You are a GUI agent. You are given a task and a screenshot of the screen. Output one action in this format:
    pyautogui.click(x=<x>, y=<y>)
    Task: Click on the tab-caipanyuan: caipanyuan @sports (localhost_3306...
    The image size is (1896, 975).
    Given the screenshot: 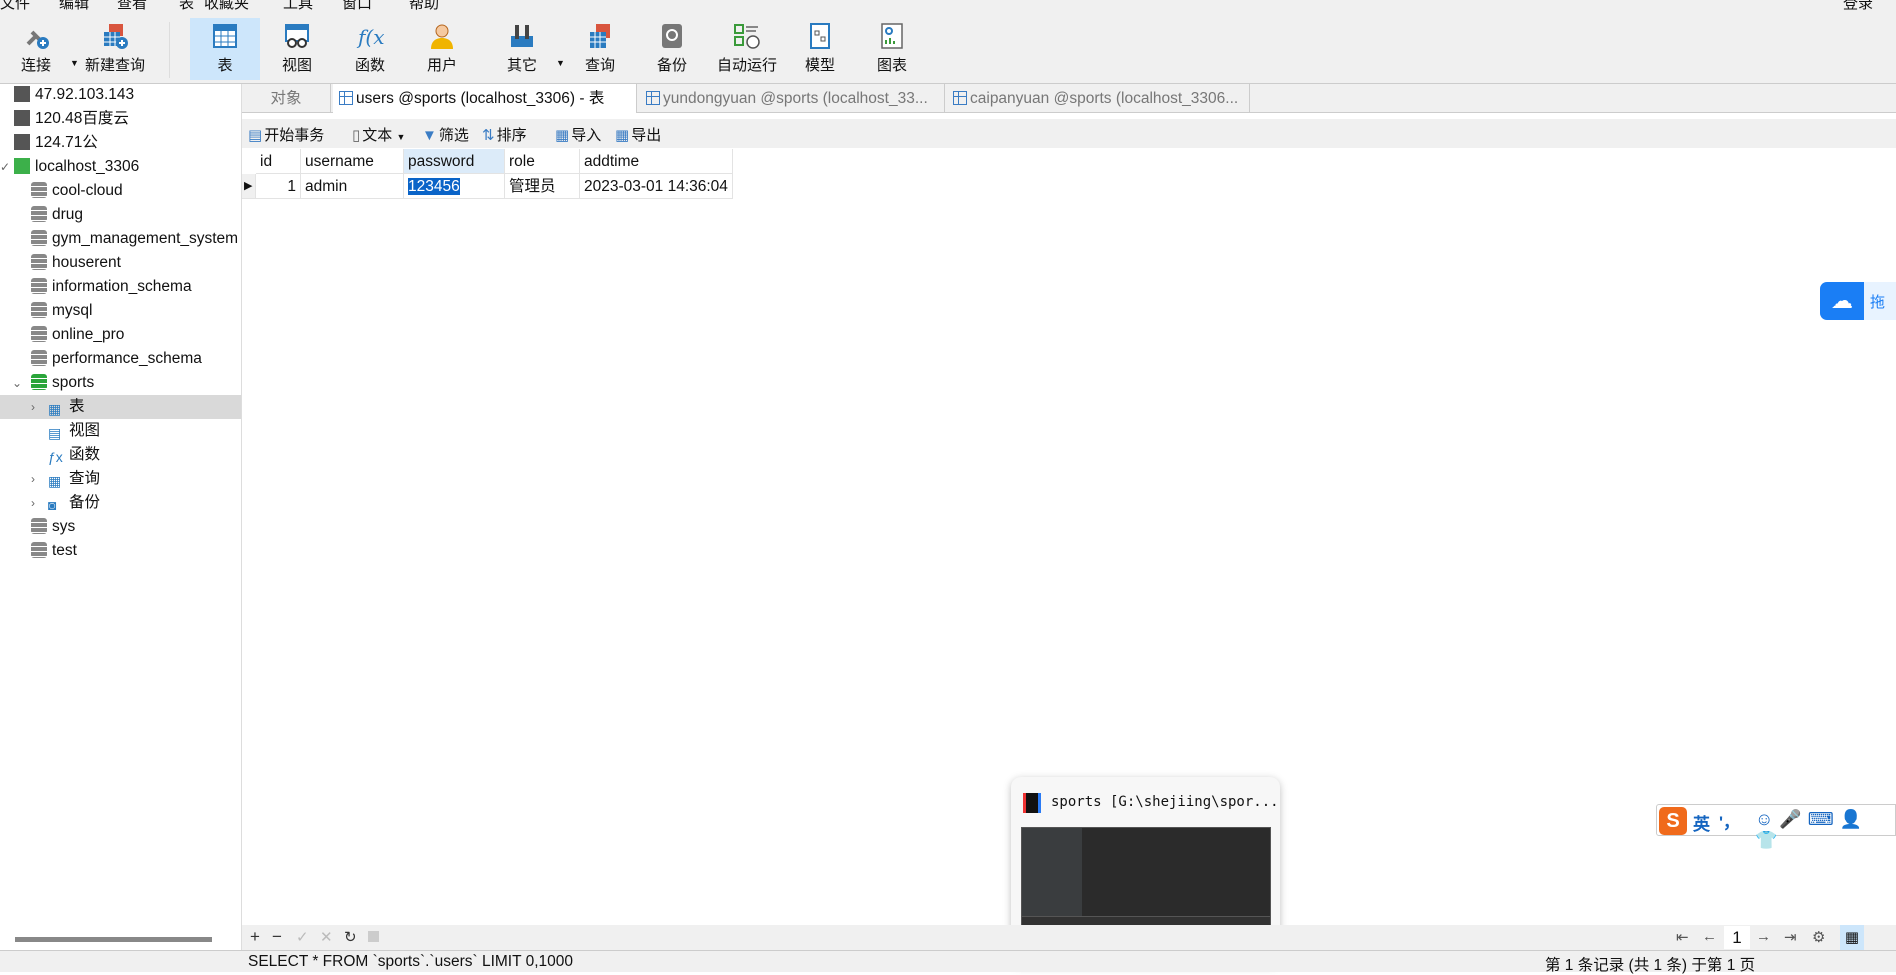 What is the action you would take?
    pyautogui.click(x=1098, y=98)
    